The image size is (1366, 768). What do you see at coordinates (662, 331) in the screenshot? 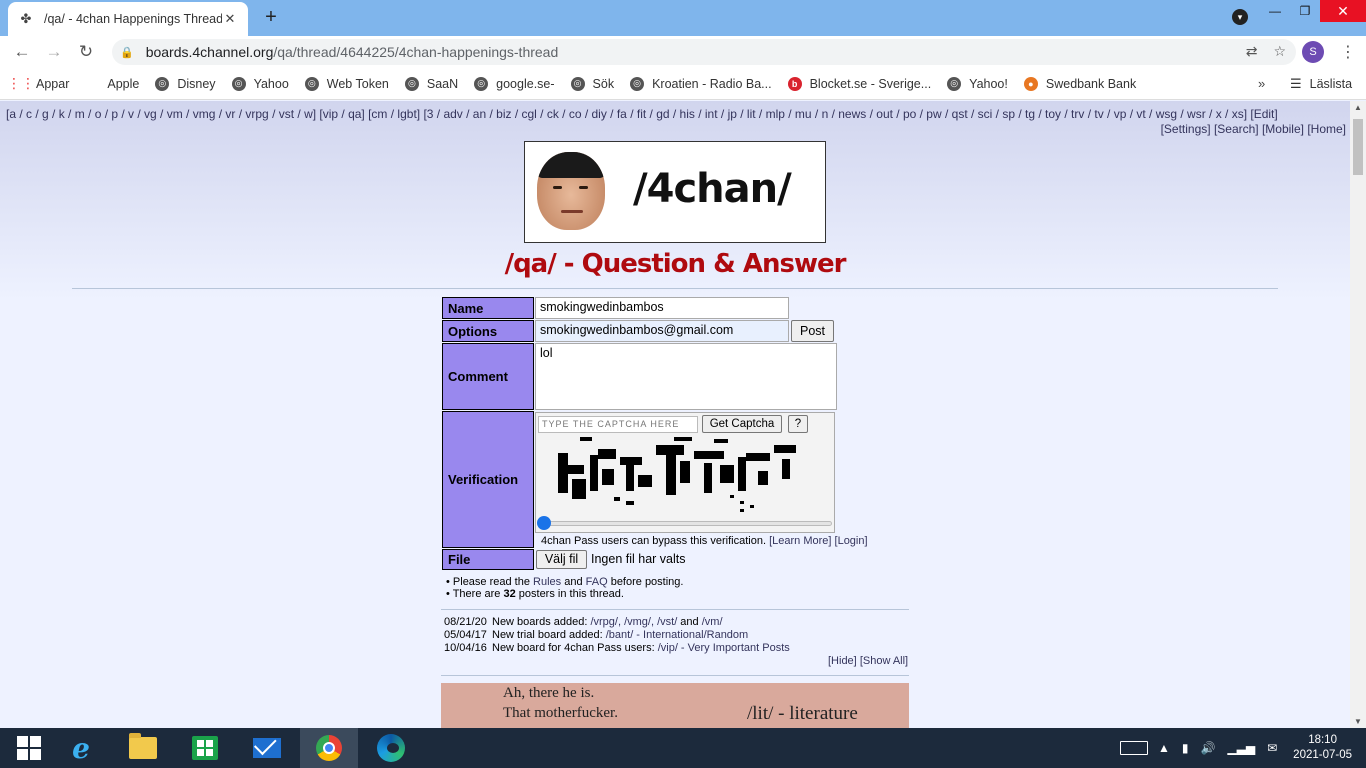
I see `options-input: smokingwedinbambos@gmail.com` at bounding box center [662, 331].